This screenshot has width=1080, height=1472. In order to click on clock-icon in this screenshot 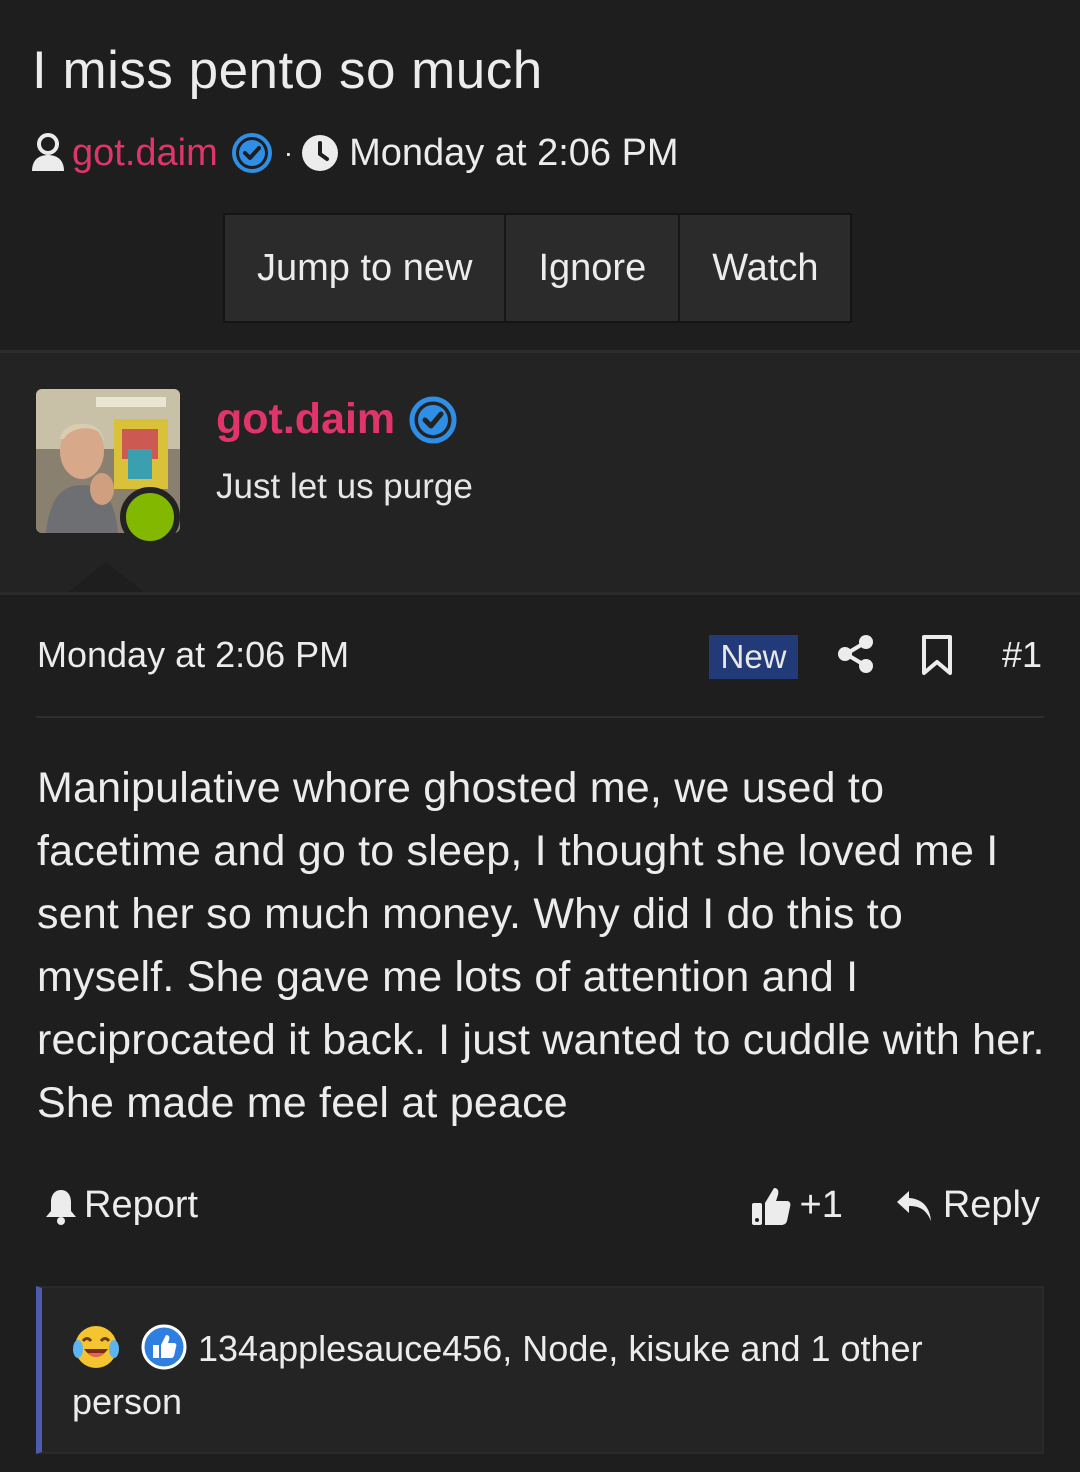, I will do `click(320, 153)`.